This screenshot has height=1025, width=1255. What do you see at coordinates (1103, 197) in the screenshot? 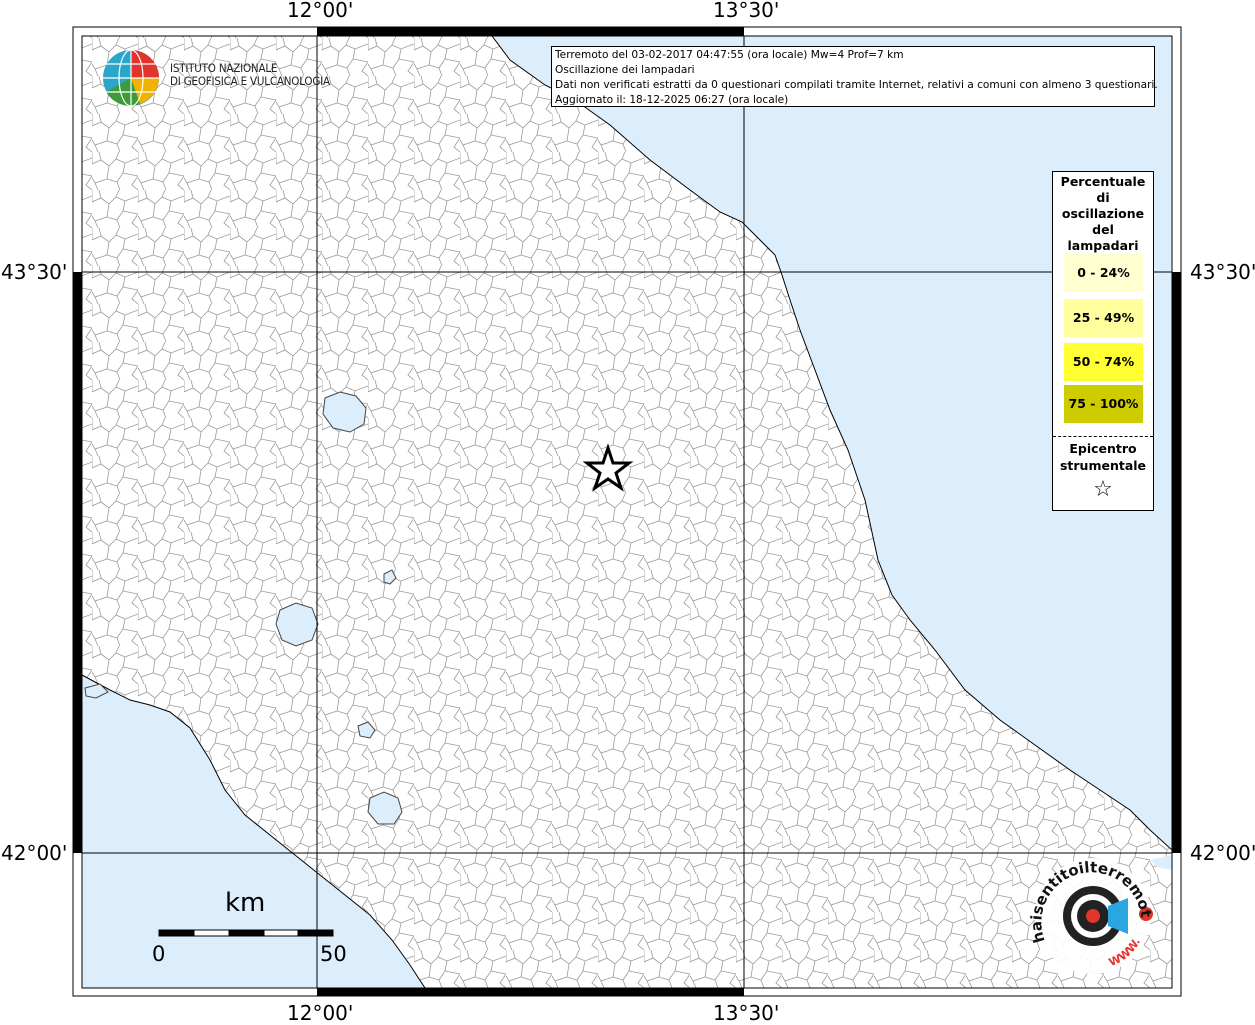
I see `legend-title-line: di` at bounding box center [1103, 197].